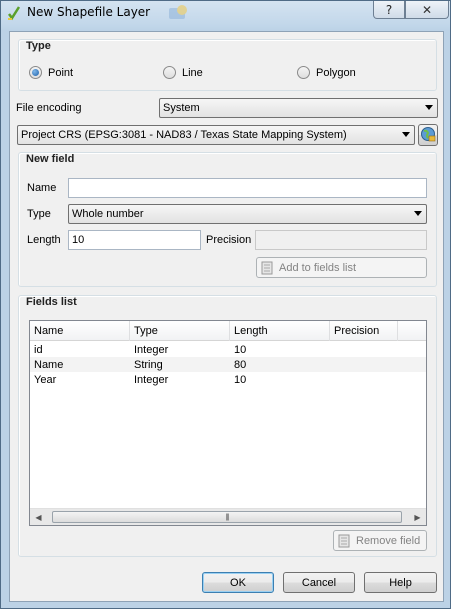  What do you see at coordinates (280, 331) in the screenshot?
I see `column-header-length: Length` at bounding box center [280, 331].